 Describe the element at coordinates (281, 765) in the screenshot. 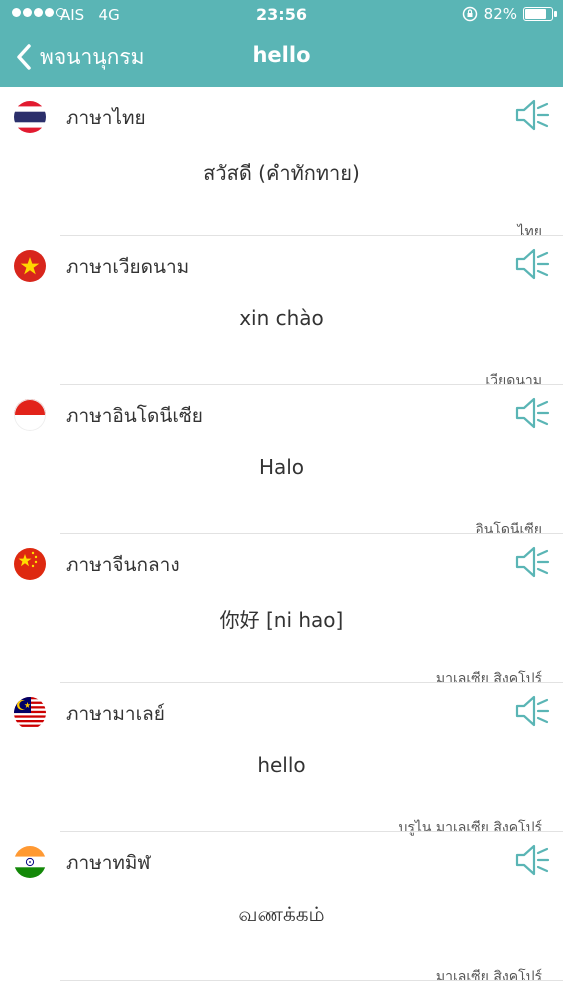

I see `translation-text: hello` at that location.